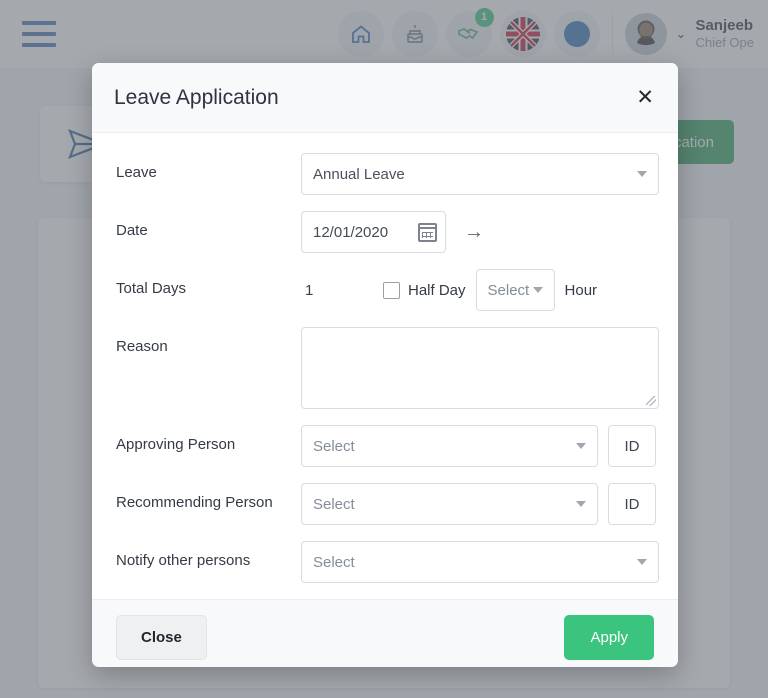 This screenshot has width=768, height=698. I want to click on reason-control, so click(480, 368).